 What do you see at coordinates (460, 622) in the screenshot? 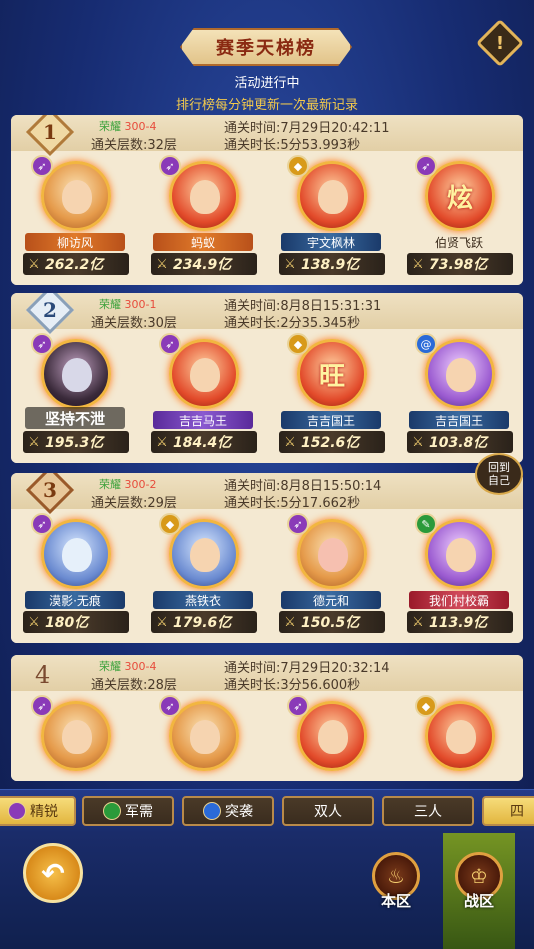
I see `power-bar: ⚔ 113.9亿` at bounding box center [460, 622].